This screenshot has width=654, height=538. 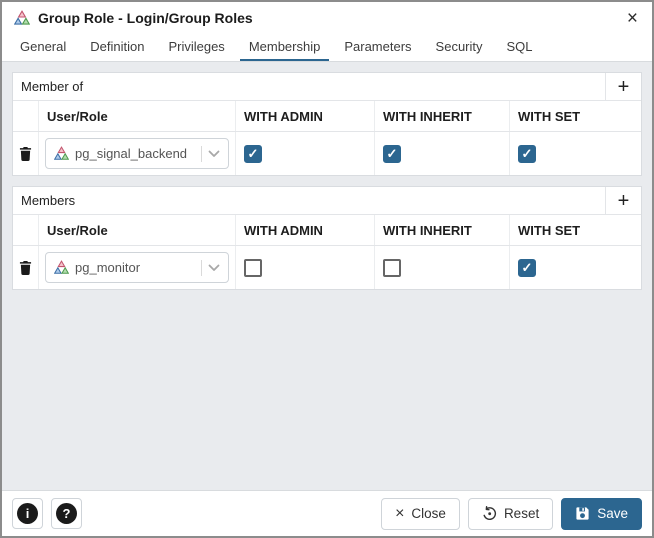 I want to click on tab-definition: Definition, so click(x=117, y=47).